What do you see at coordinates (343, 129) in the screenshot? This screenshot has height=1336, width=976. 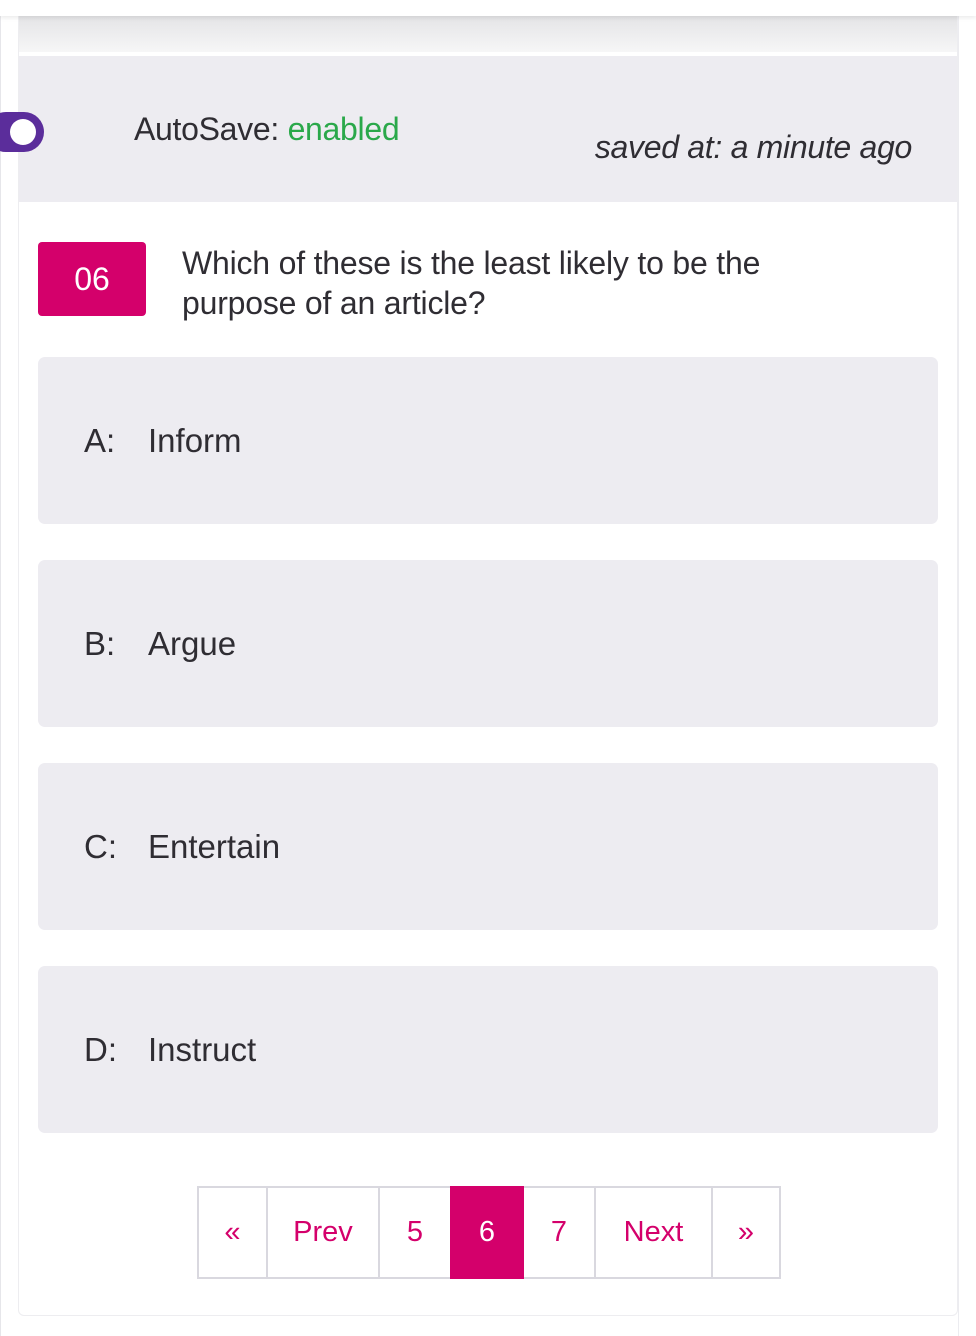 I see `autosave-status: enabled` at bounding box center [343, 129].